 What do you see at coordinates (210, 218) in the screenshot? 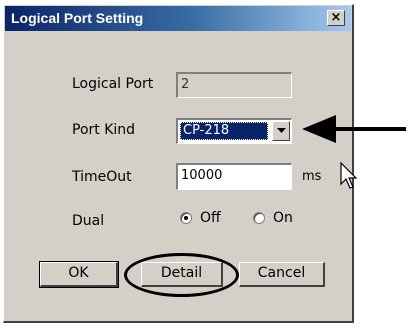
I see `dual-off-label: Off` at bounding box center [210, 218].